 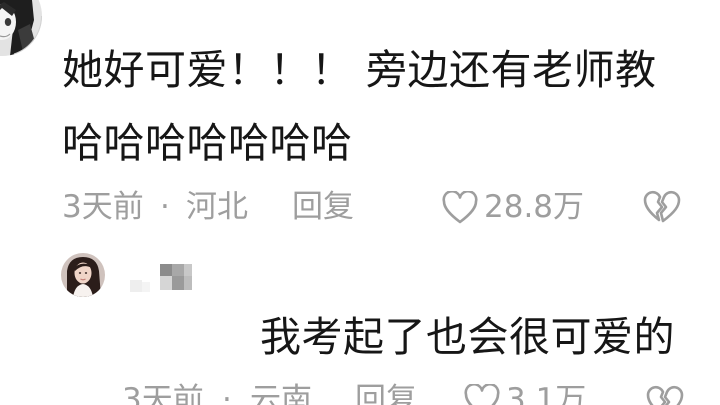 I want to click on top-comment-avatar, so click(x=21, y=29).